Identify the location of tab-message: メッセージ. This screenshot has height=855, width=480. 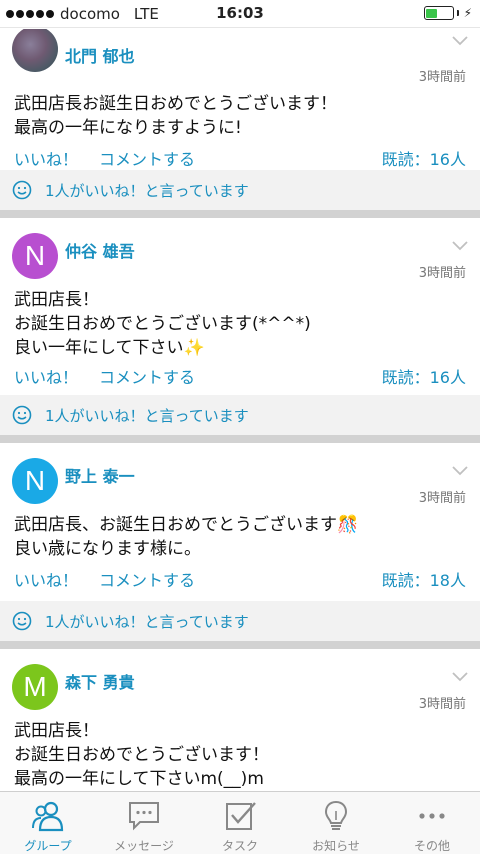
(144, 823).